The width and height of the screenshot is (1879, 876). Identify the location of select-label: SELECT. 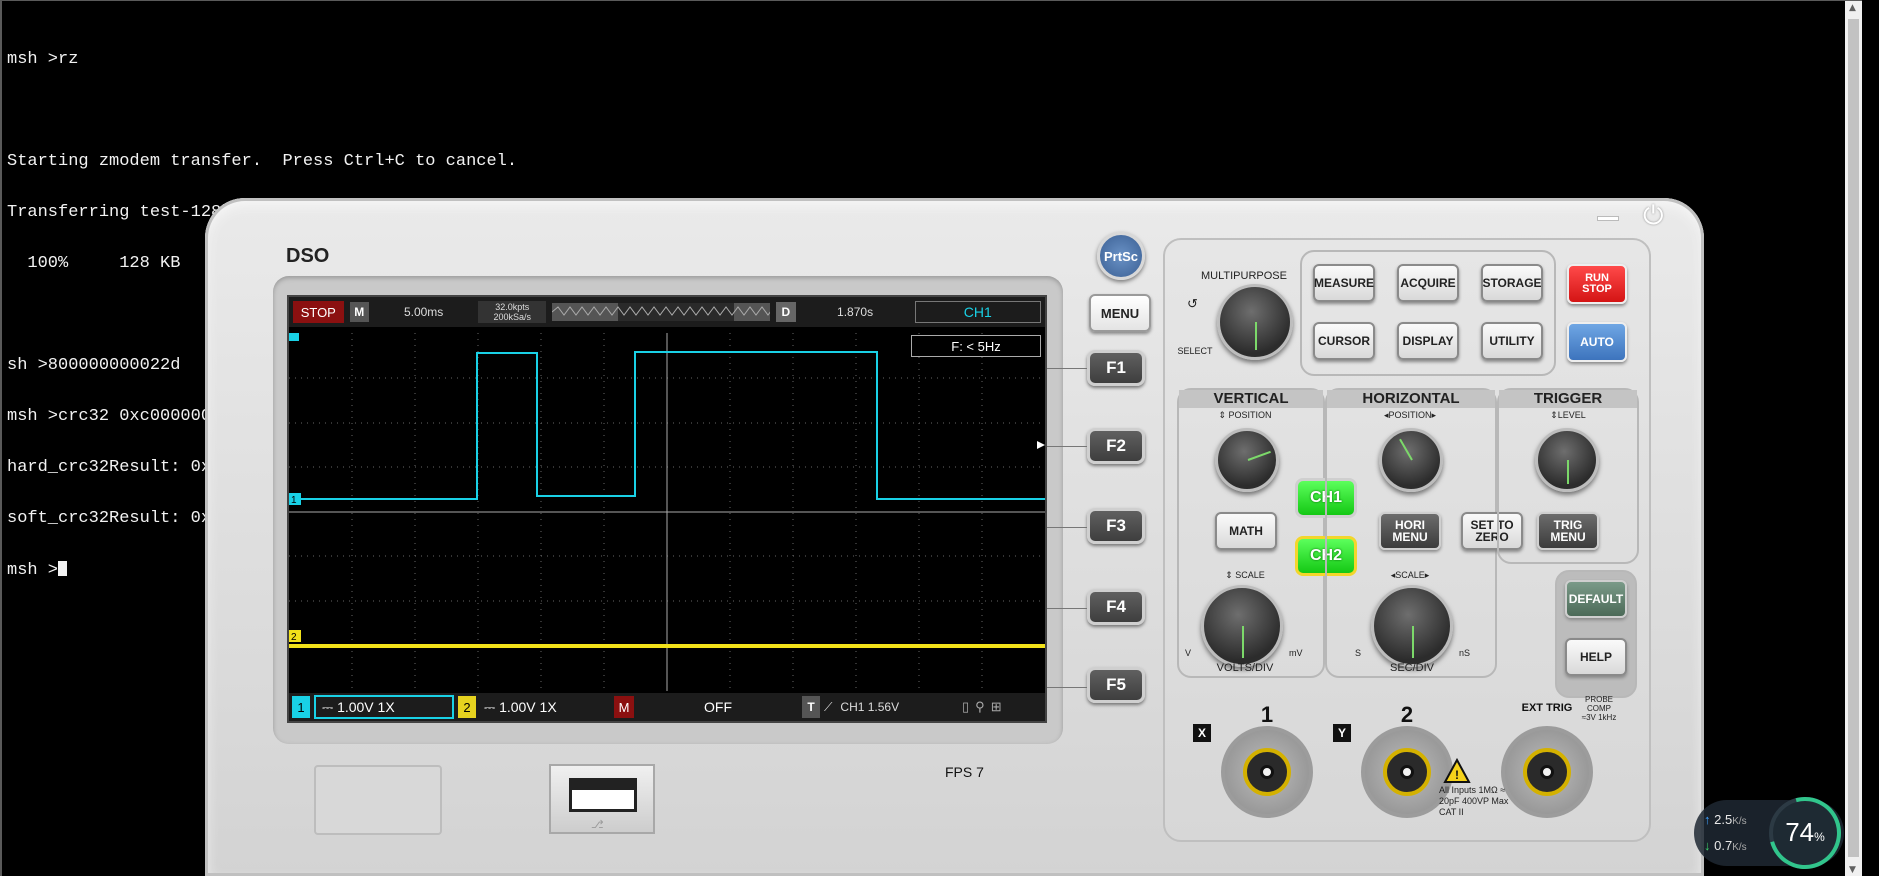
(1195, 351).